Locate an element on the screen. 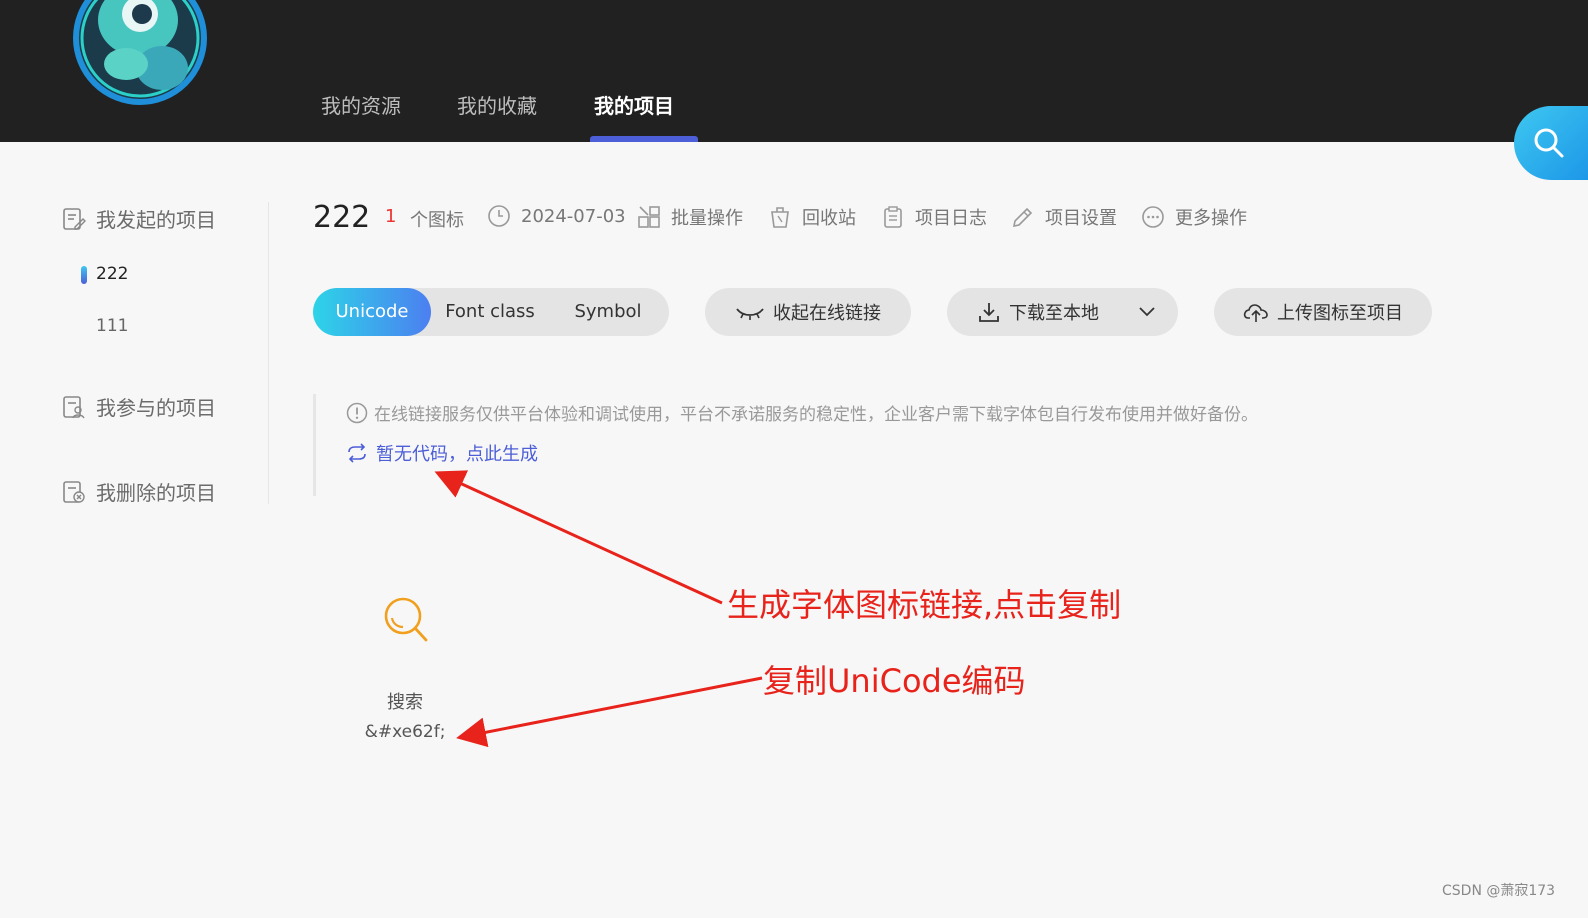  code-type-font-class: Font class is located at coordinates (490, 312).